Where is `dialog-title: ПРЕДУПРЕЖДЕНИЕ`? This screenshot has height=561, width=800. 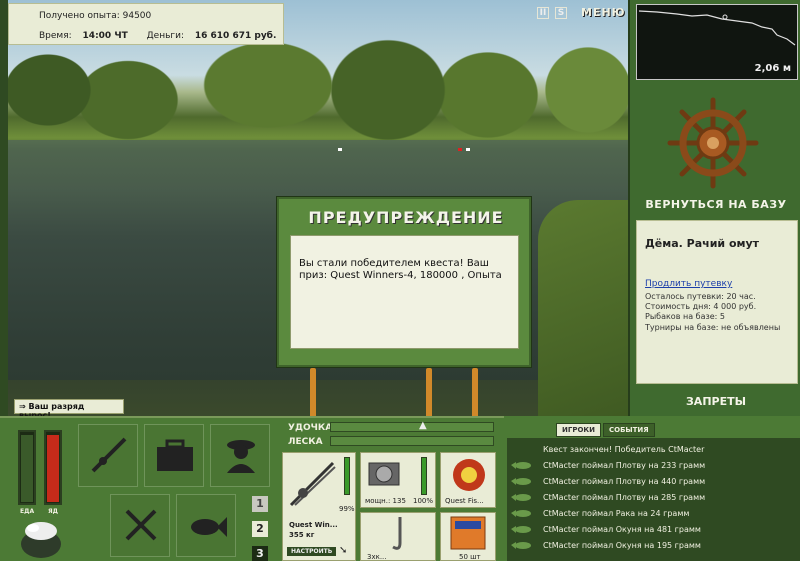
dialog-title: ПРЕДУПРЕЖДЕНИЕ is located at coordinates (406, 217).